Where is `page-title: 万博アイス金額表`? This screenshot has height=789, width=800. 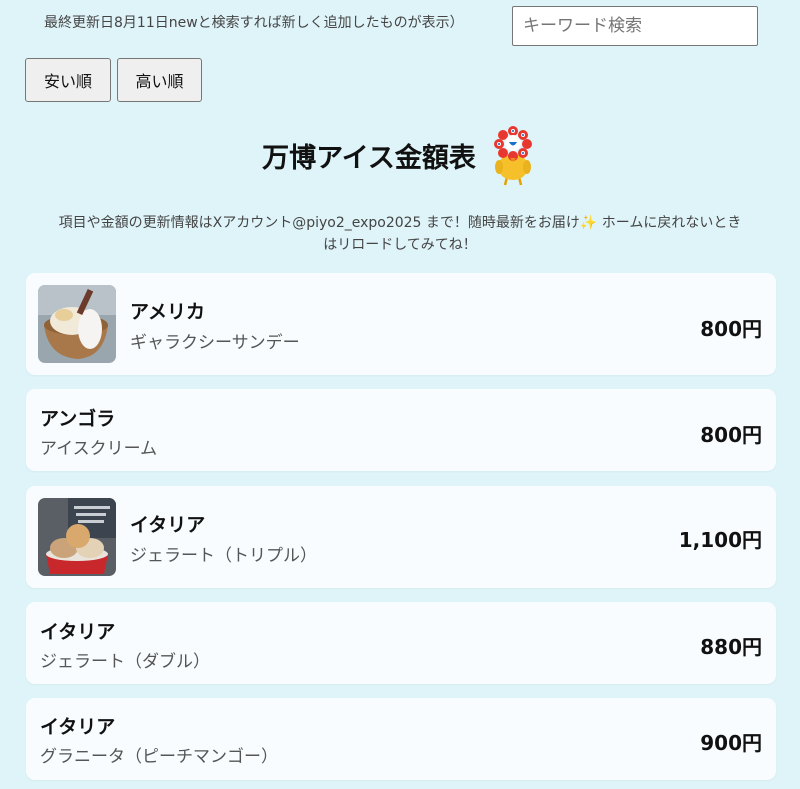
page-title: 万博アイス金額表 is located at coordinates (369, 158).